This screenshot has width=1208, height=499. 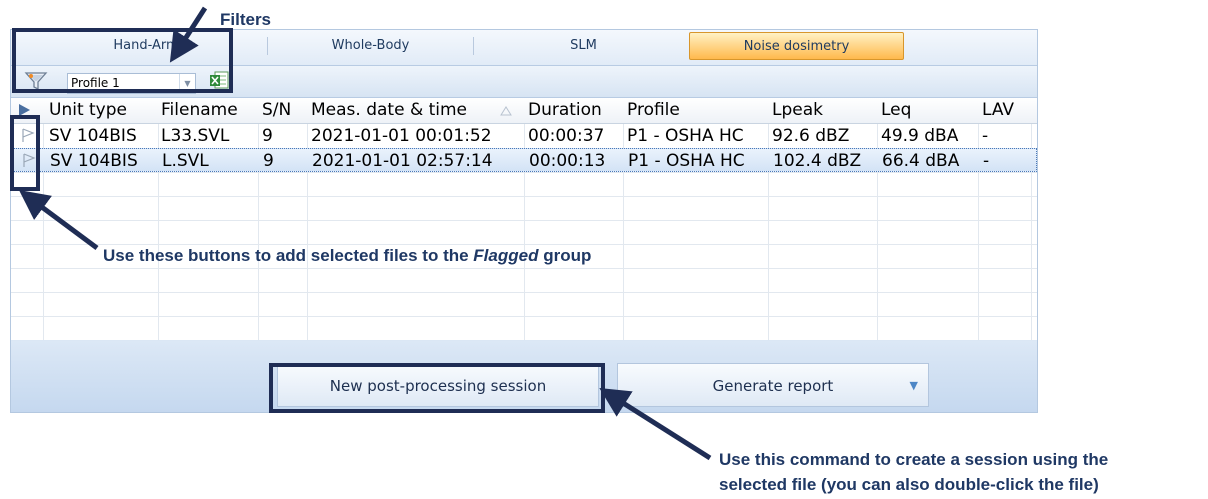 I want to click on column-unit-type: Unit type, so click(x=88, y=110).